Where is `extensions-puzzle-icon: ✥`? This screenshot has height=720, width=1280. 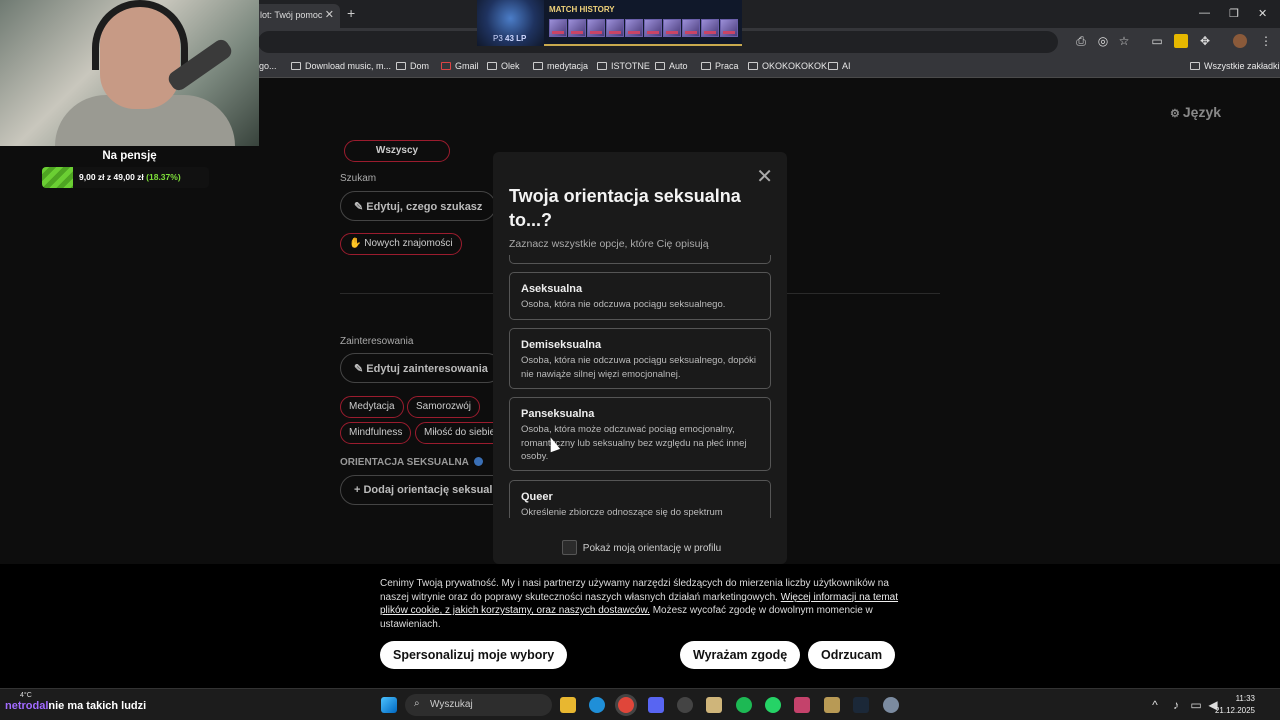
extensions-puzzle-icon: ✥ is located at coordinates (1205, 41).